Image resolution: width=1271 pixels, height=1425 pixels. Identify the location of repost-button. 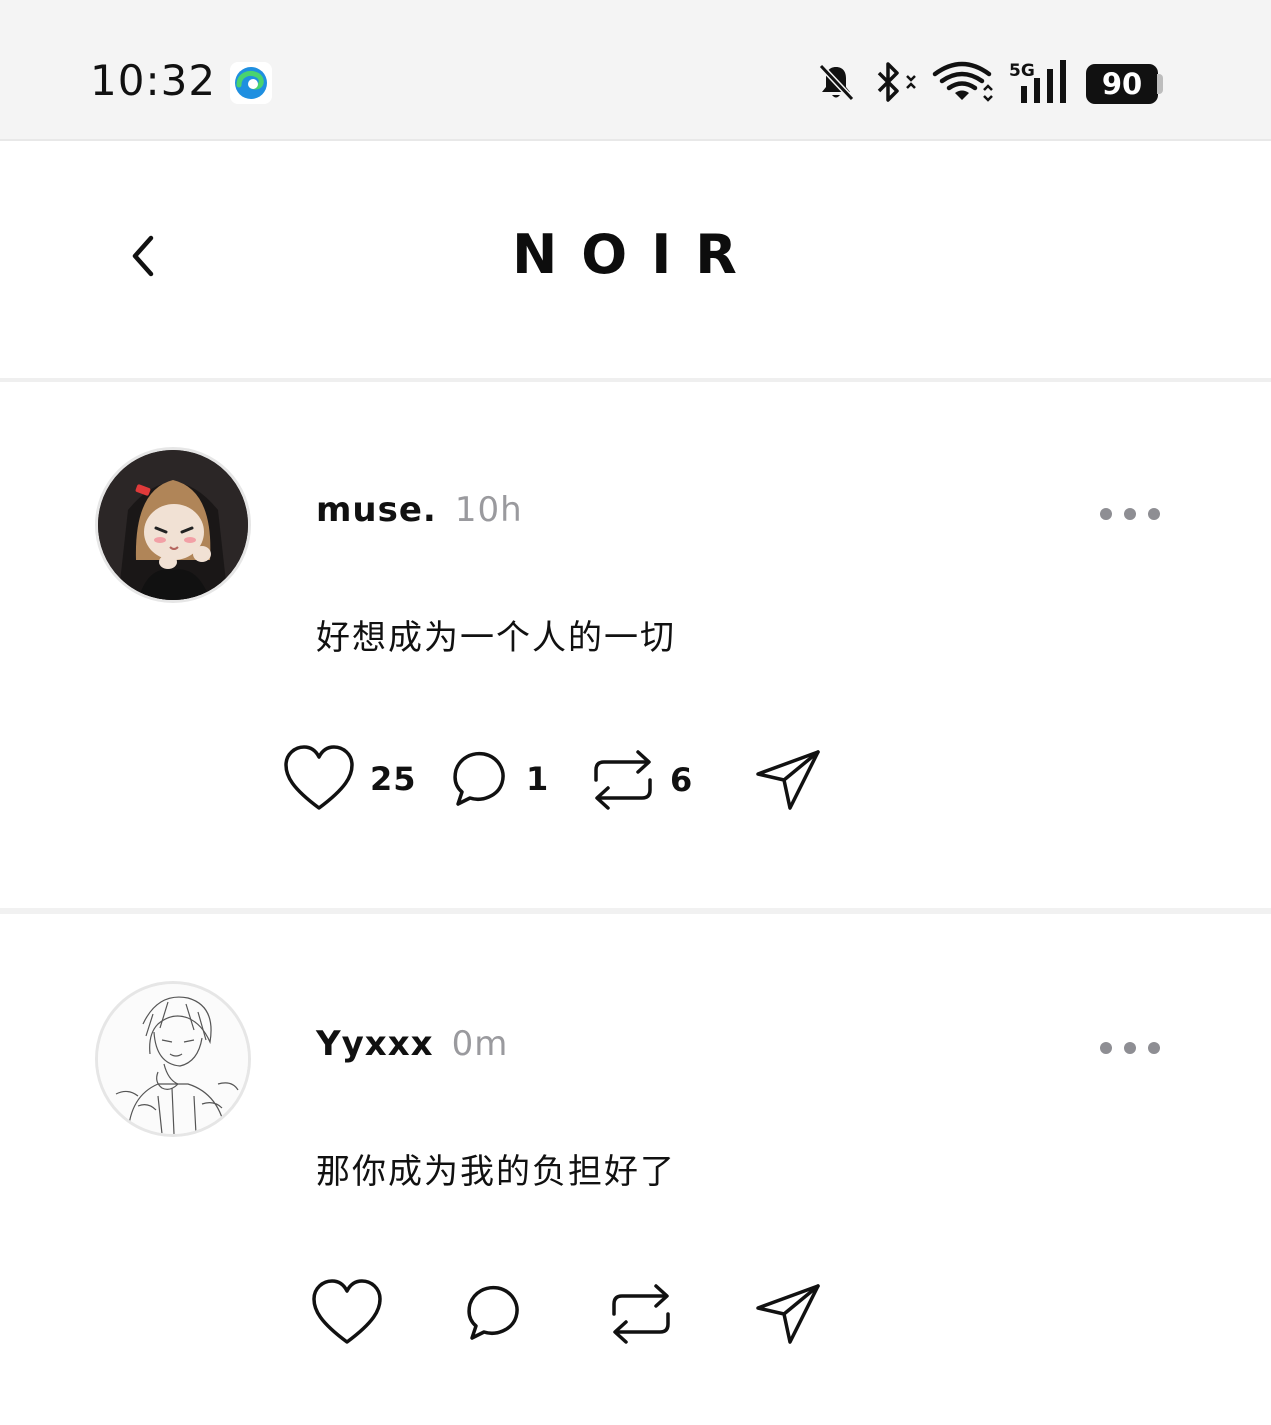
(641, 1314).